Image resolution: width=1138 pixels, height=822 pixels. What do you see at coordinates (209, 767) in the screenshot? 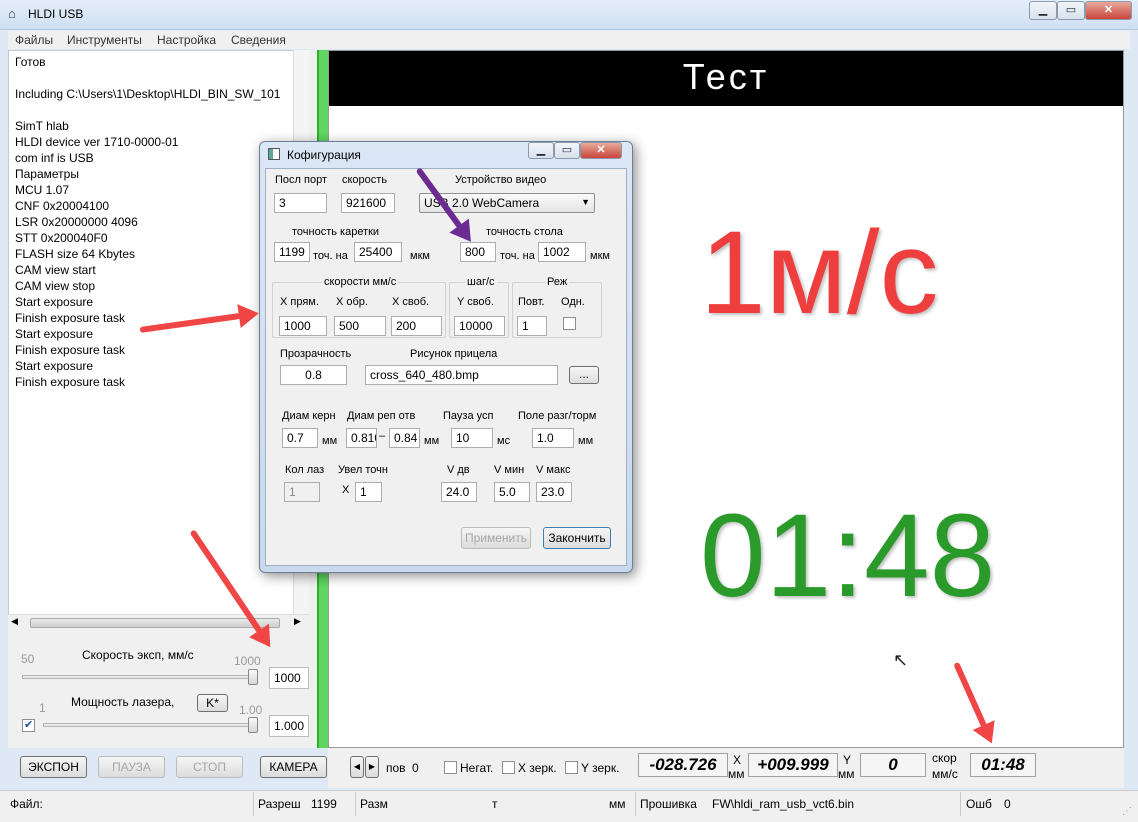
I see `stop-button: СТОП` at bounding box center [209, 767].